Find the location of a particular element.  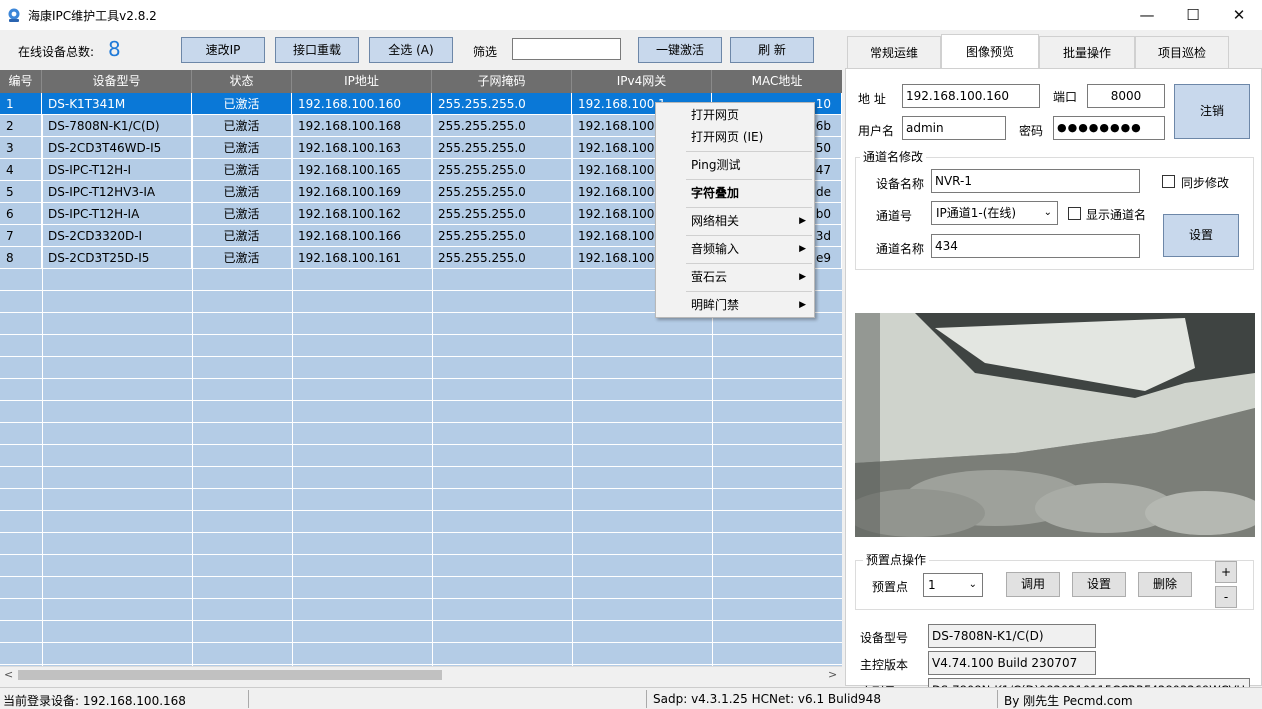

scrollbar-thumb is located at coordinates (230, 675).